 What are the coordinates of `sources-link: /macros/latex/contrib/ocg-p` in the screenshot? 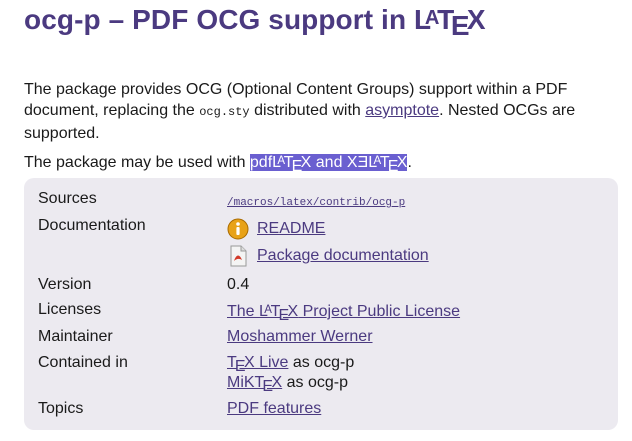 It's located at (316, 203).